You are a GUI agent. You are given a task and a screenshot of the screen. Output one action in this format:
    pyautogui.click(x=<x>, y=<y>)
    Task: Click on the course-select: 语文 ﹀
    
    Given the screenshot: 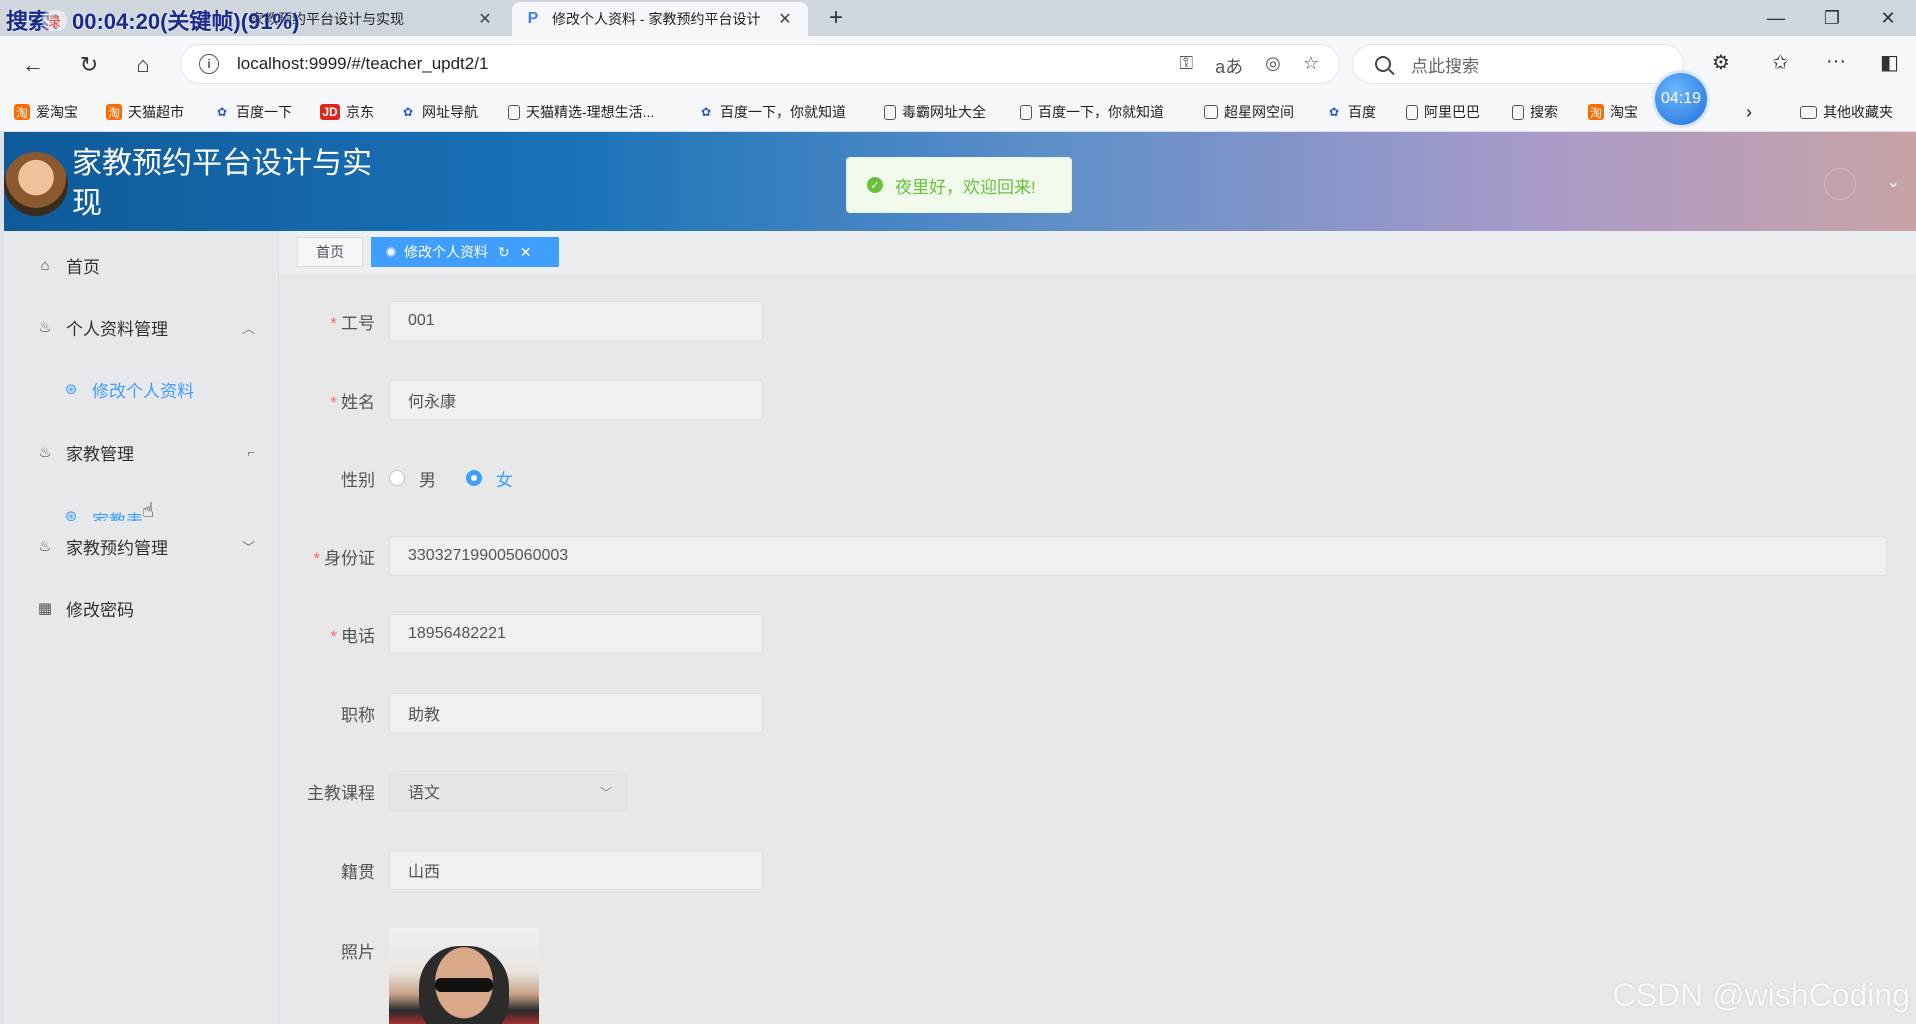 What is the action you would take?
    pyautogui.click(x=508, y=791)
    